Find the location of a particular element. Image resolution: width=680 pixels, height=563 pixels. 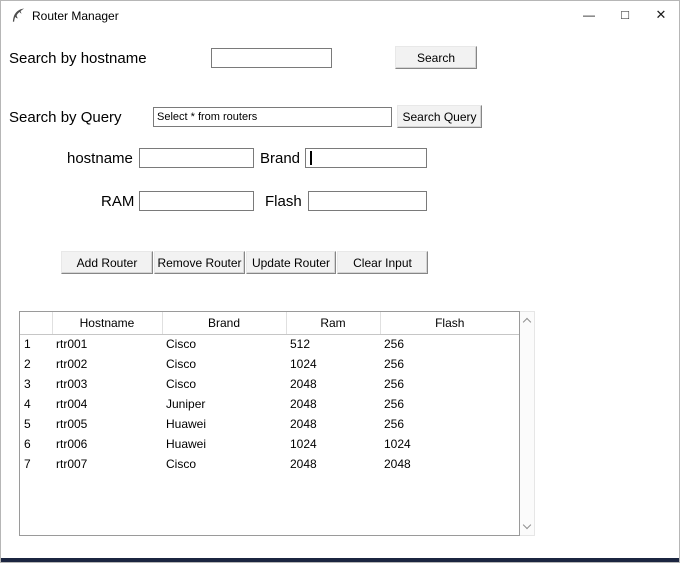

scroll-down-icon is located at coordinates (527, 525).